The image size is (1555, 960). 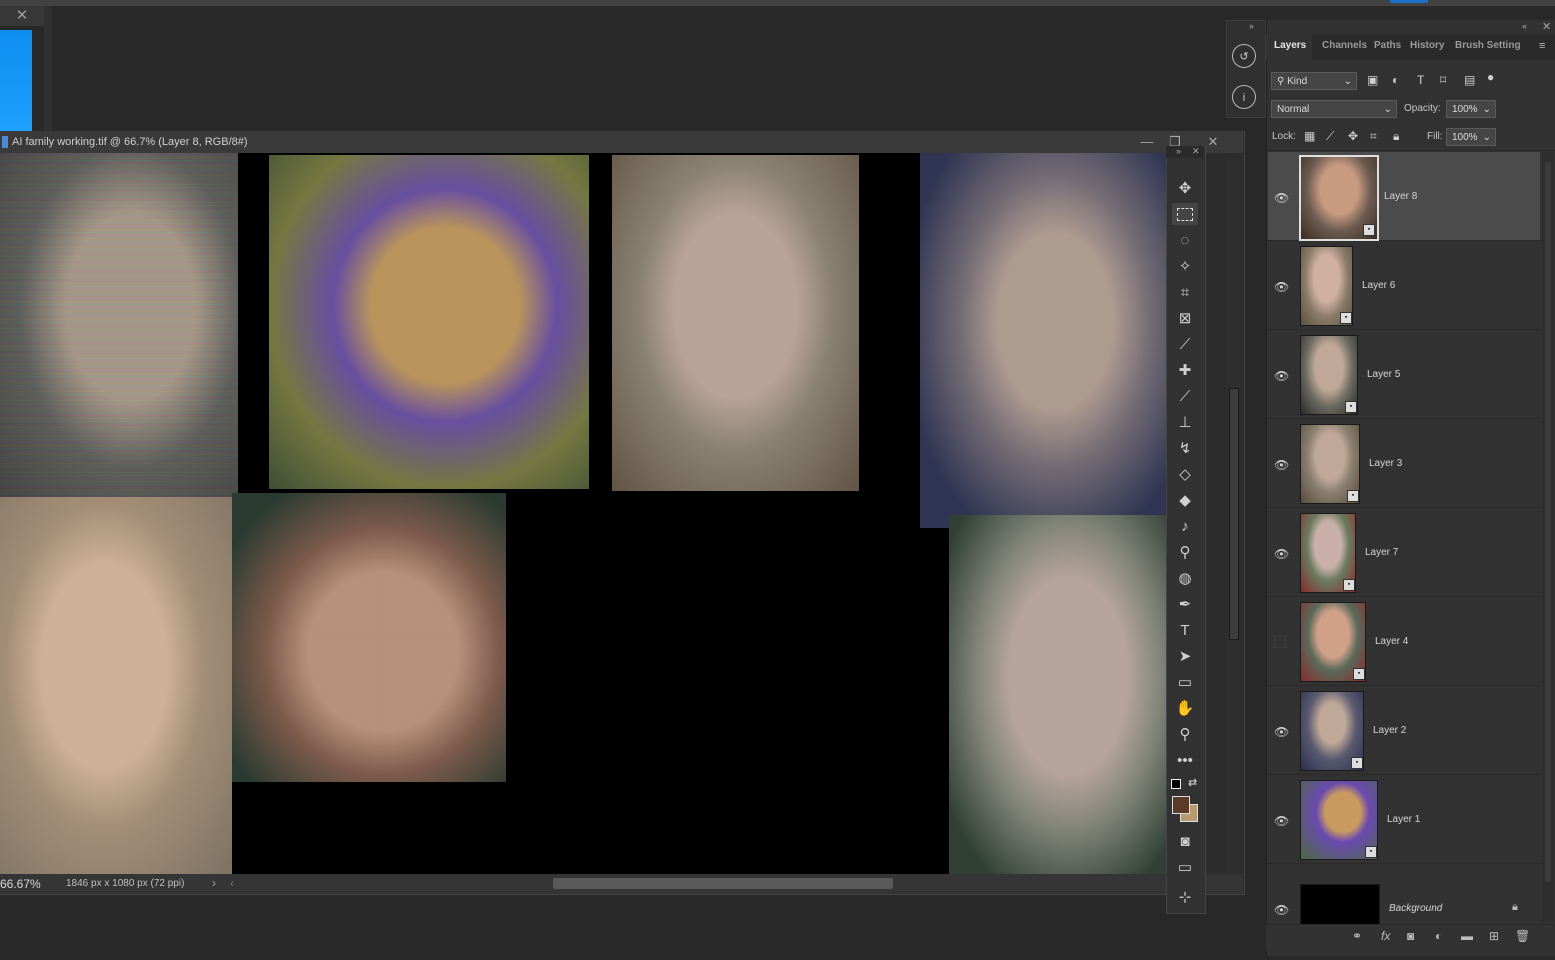 I want to click on layer-style-fx-icon: fx, so click(x=1385, y=936).